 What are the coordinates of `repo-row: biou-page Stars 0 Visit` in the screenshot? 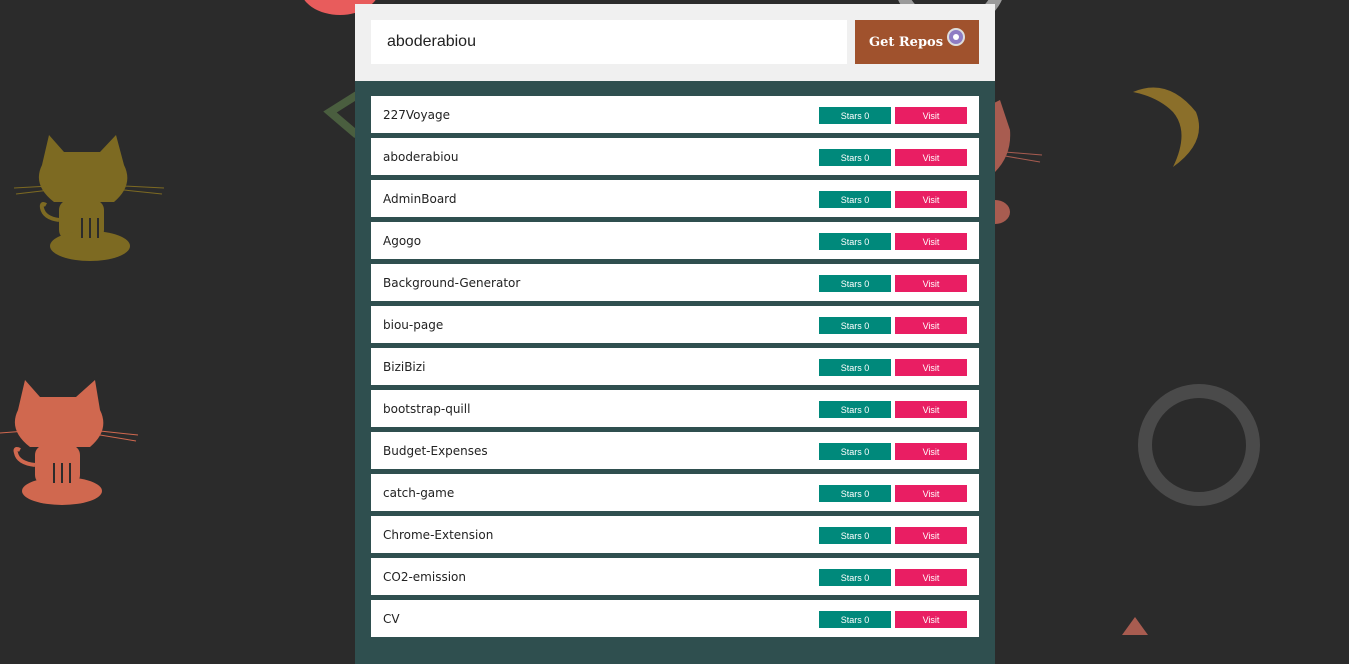 It's located at (675, 324).